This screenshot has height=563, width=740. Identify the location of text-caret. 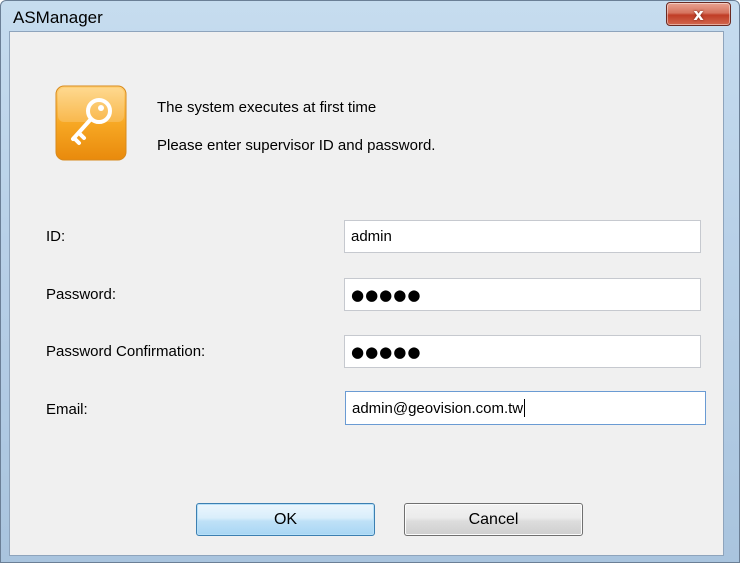
(525, 408).